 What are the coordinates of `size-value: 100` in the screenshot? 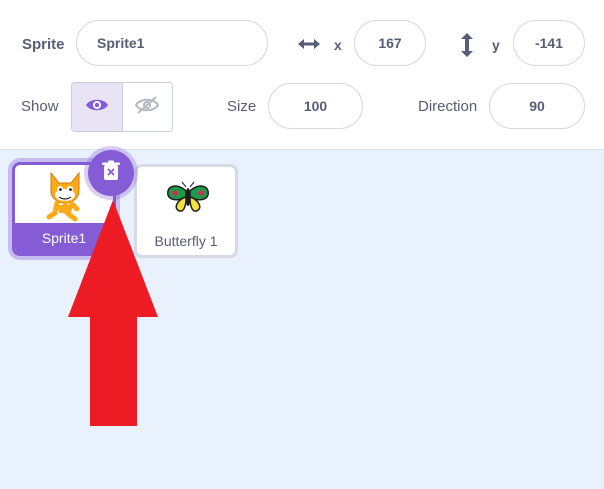 It's located at (315, 106).